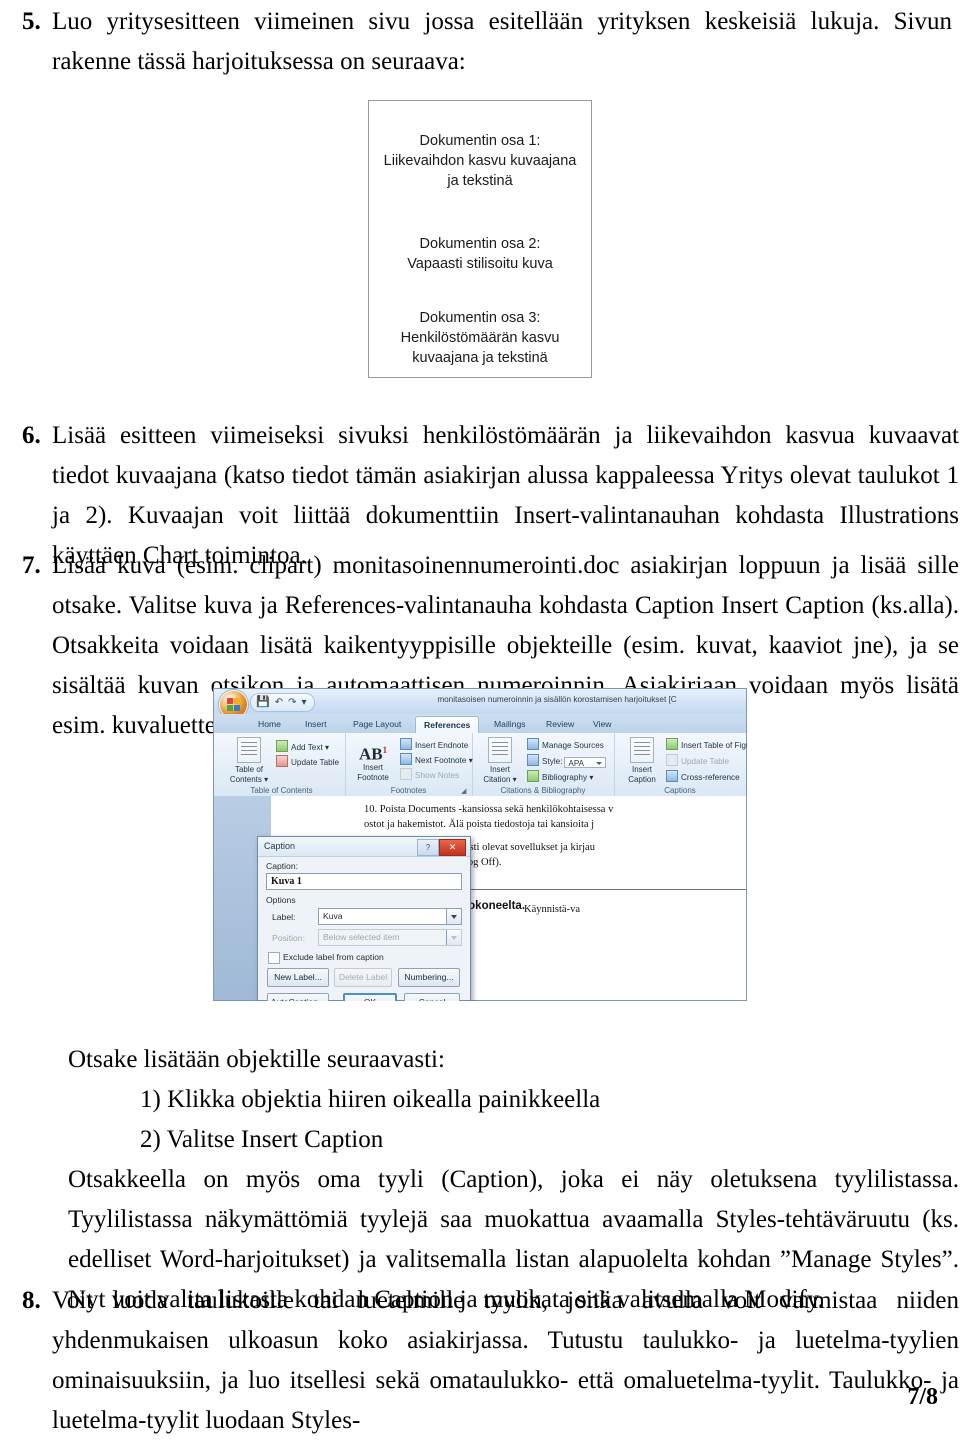  I want to click on ribbon-group-label-captions: Captions, so click(680, 790).